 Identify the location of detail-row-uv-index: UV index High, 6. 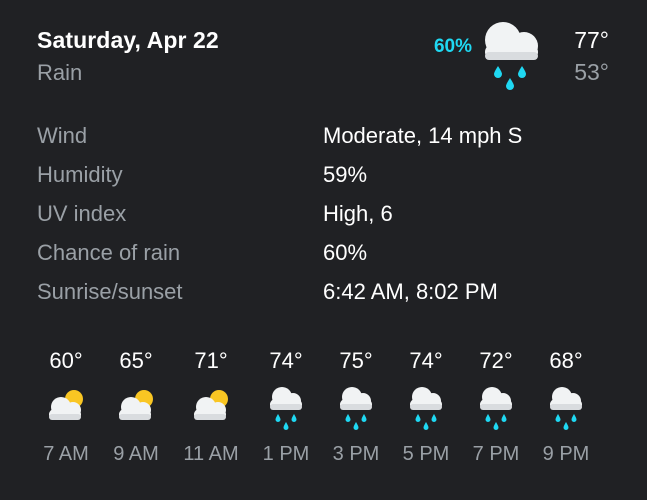
(327, 215).